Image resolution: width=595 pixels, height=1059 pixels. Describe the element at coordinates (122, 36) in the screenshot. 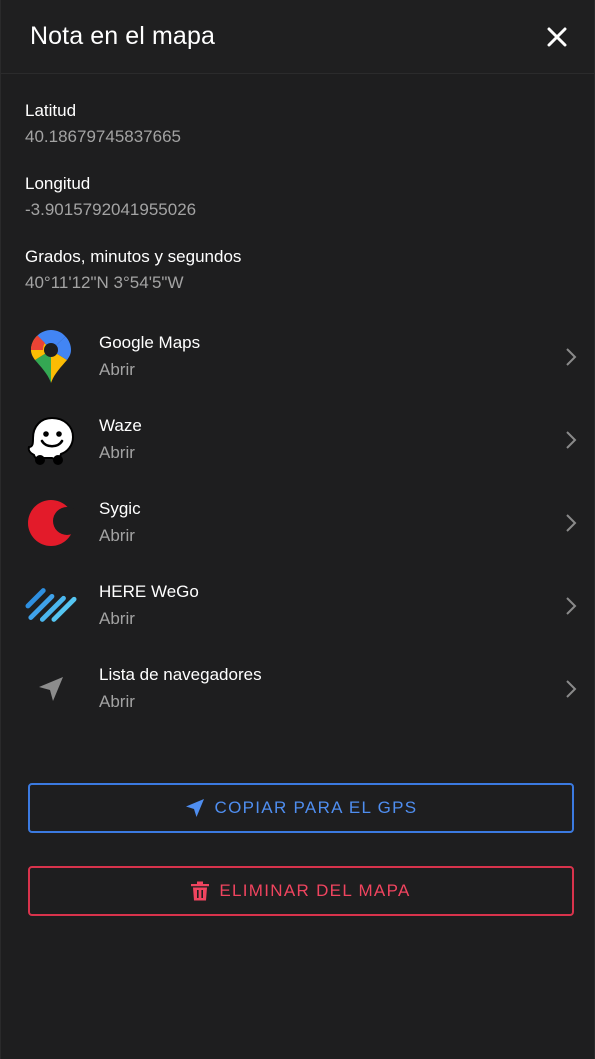

I see `panel-title: Nota en el mapa` at that location.